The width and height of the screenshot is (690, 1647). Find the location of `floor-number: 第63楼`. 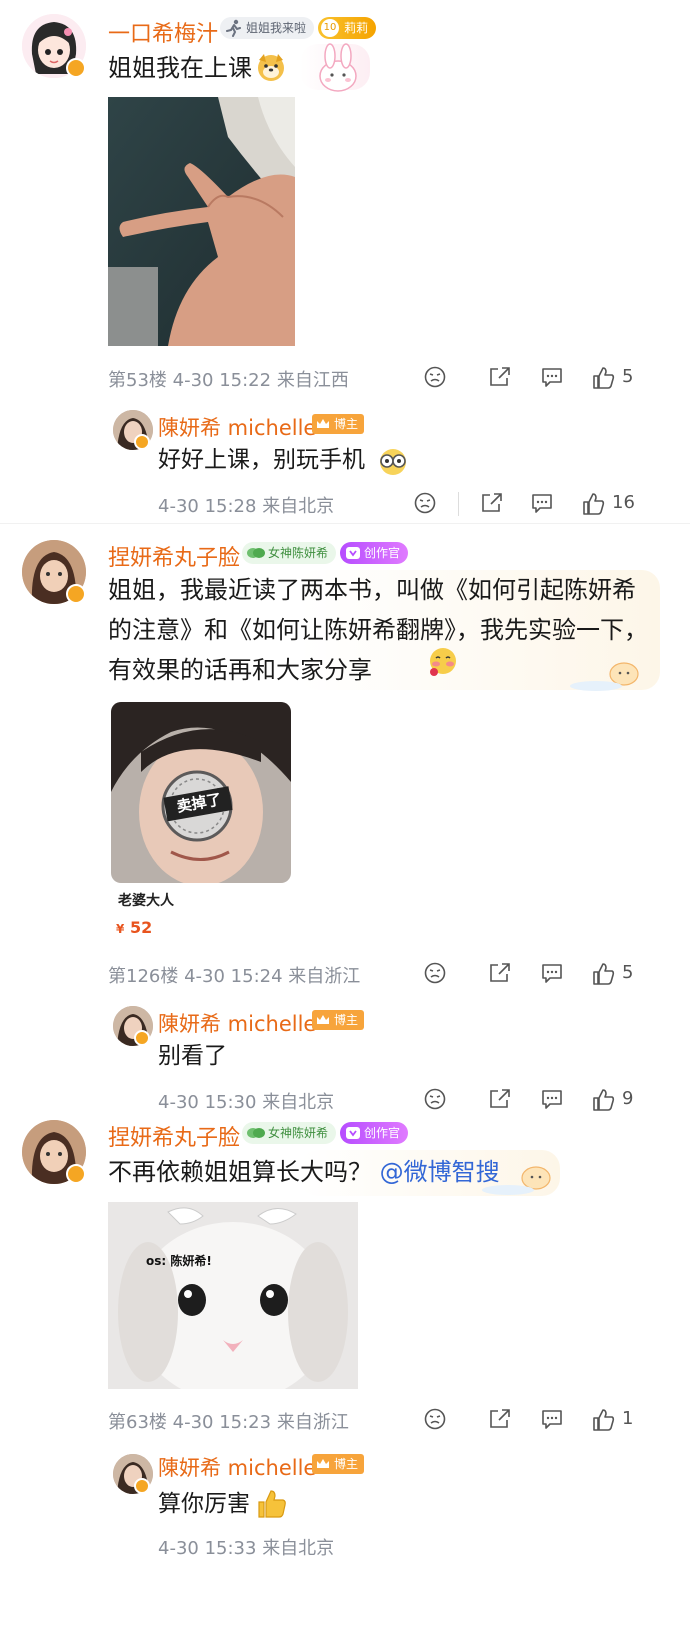

floor-number: 第63楼 is located at coordinates (137, 1422).